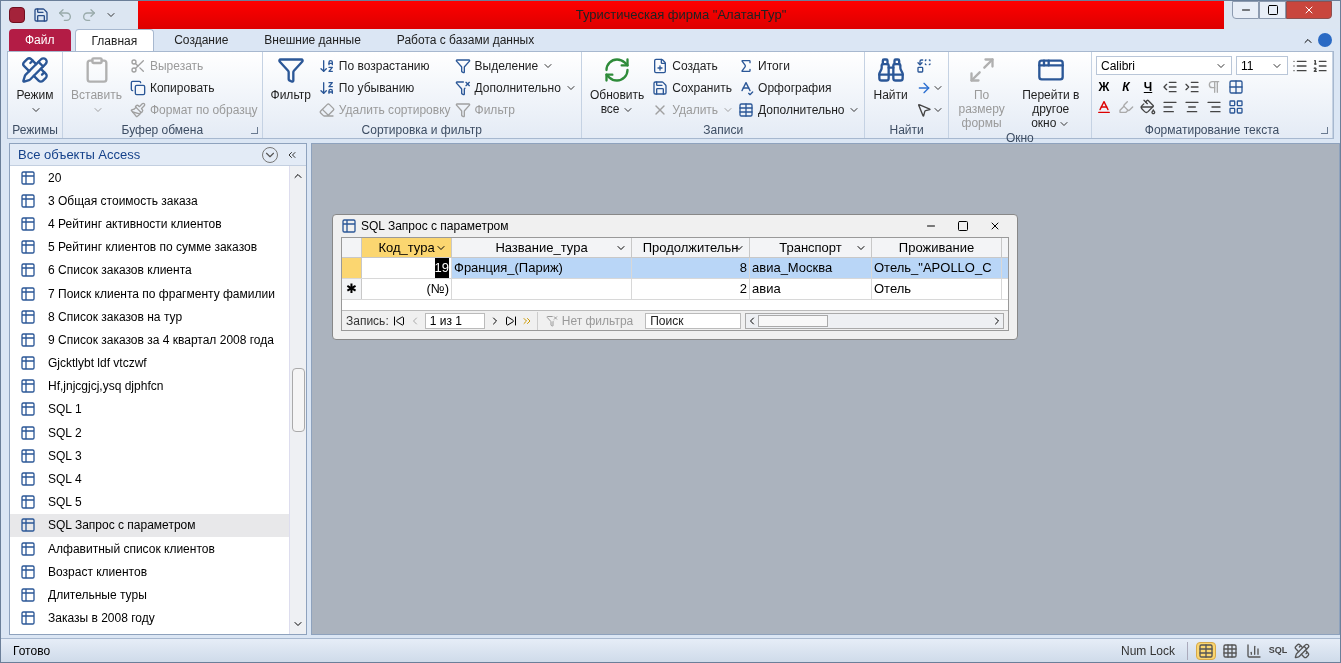  I want to click on align-right-icon, so click(1214, 107).